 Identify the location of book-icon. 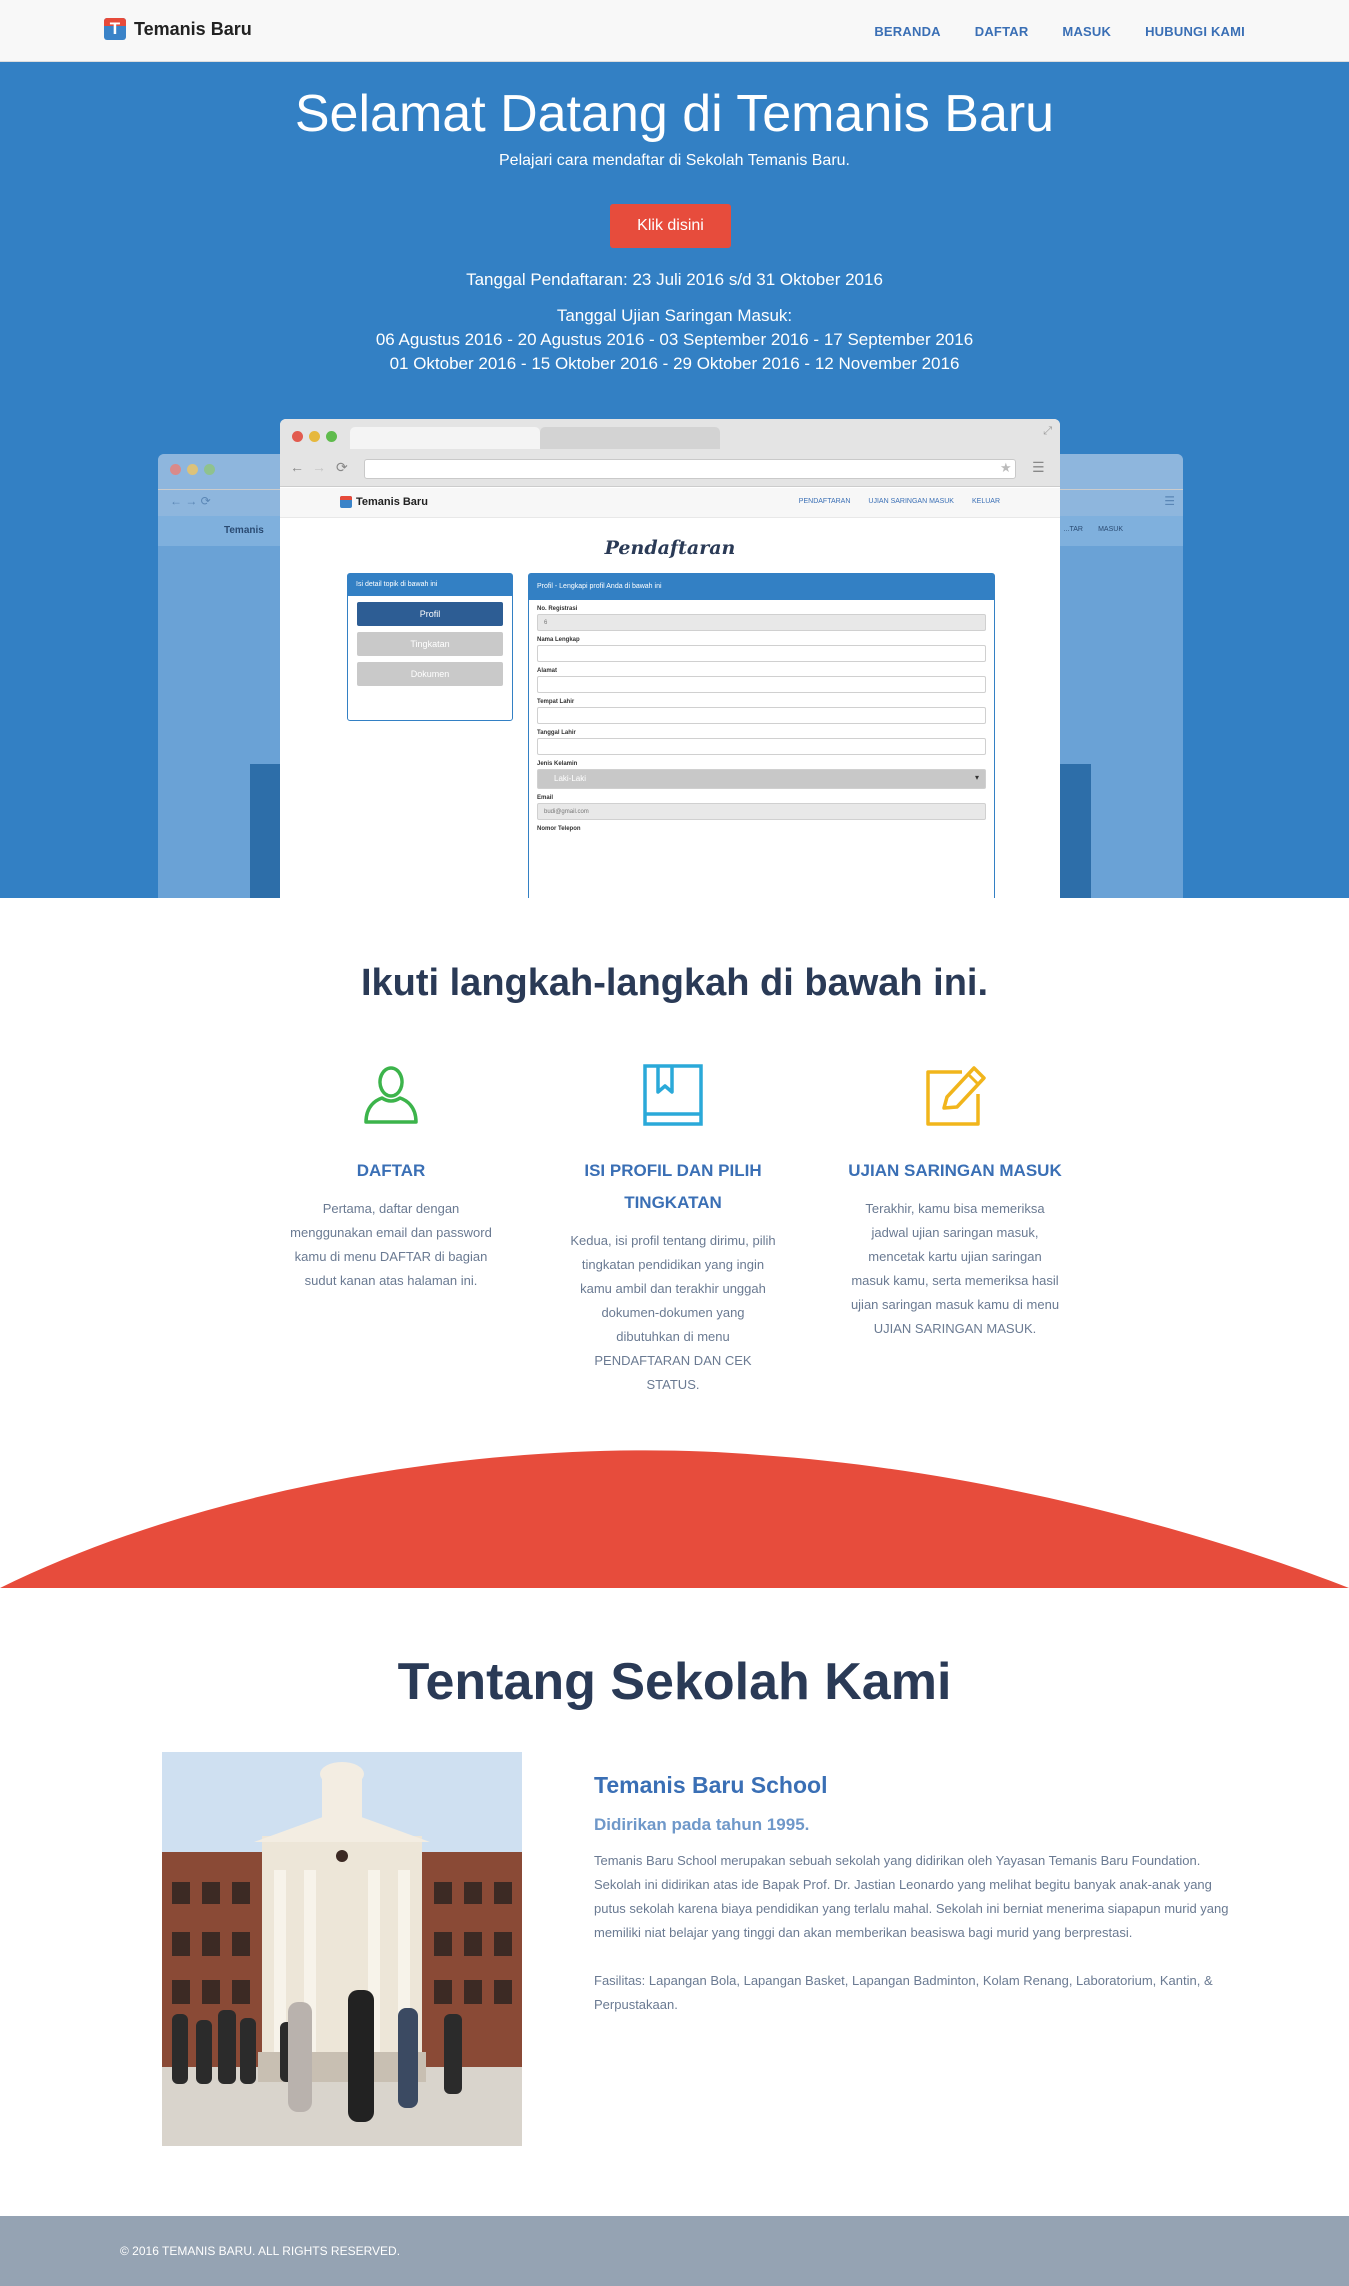
(673, 1095).